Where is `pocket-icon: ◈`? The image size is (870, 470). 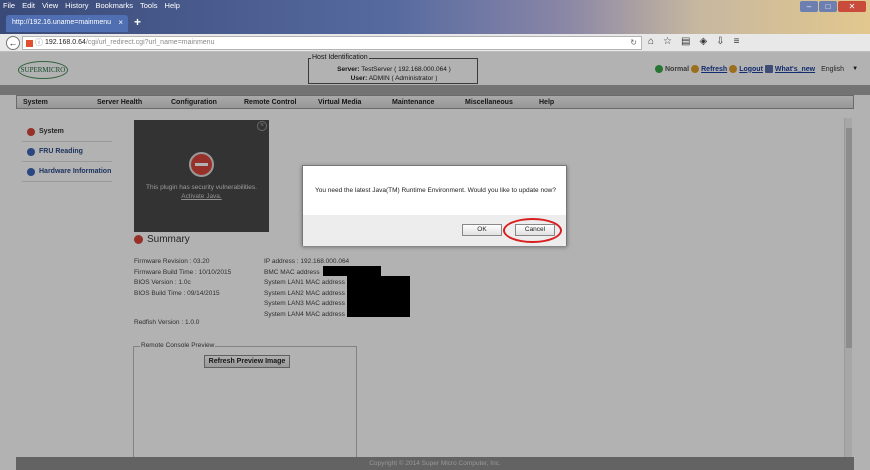 pocket-icon: ◈ is located at coordinates (703, 41).